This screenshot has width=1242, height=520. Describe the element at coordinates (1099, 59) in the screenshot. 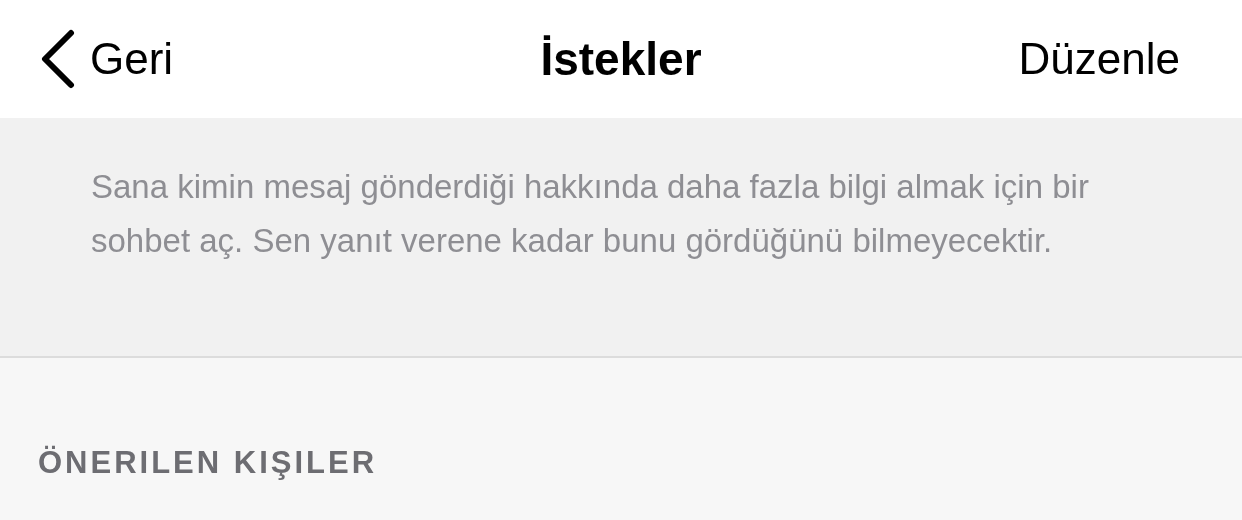

I see `edit-button: Düzenle` at that location.